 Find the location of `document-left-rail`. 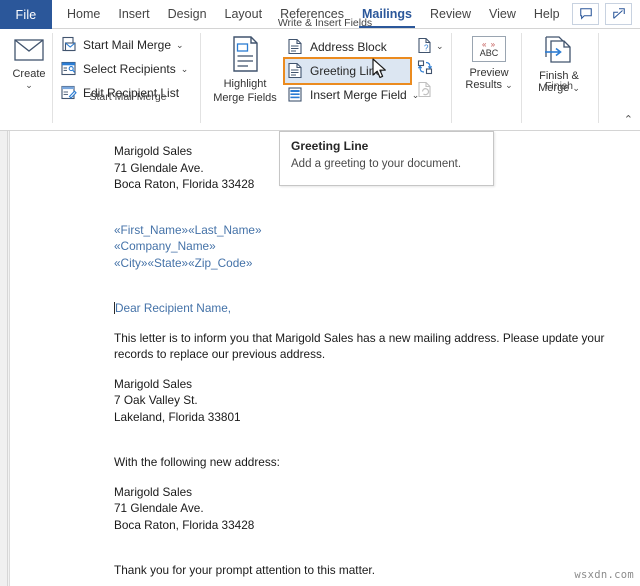

document-left-rail is located at coordinates (4, 358).